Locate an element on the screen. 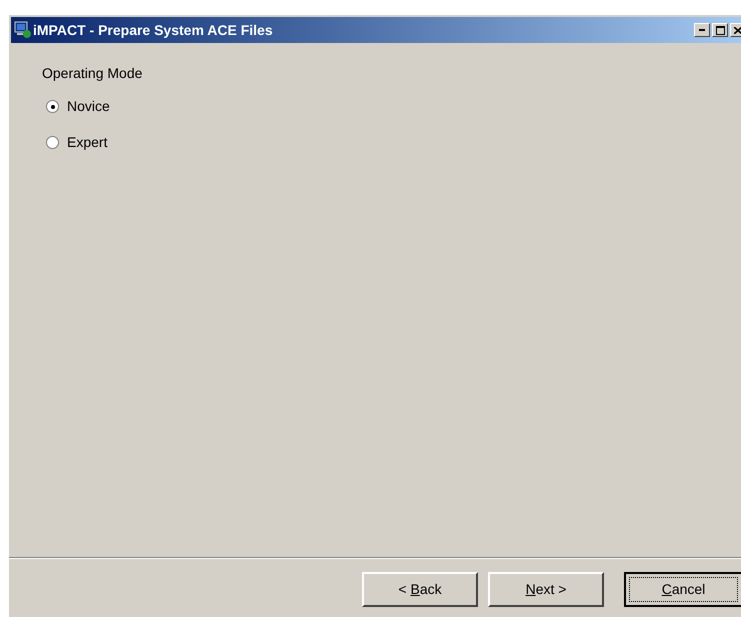  computer-icon is located at coordinates (23, 30).